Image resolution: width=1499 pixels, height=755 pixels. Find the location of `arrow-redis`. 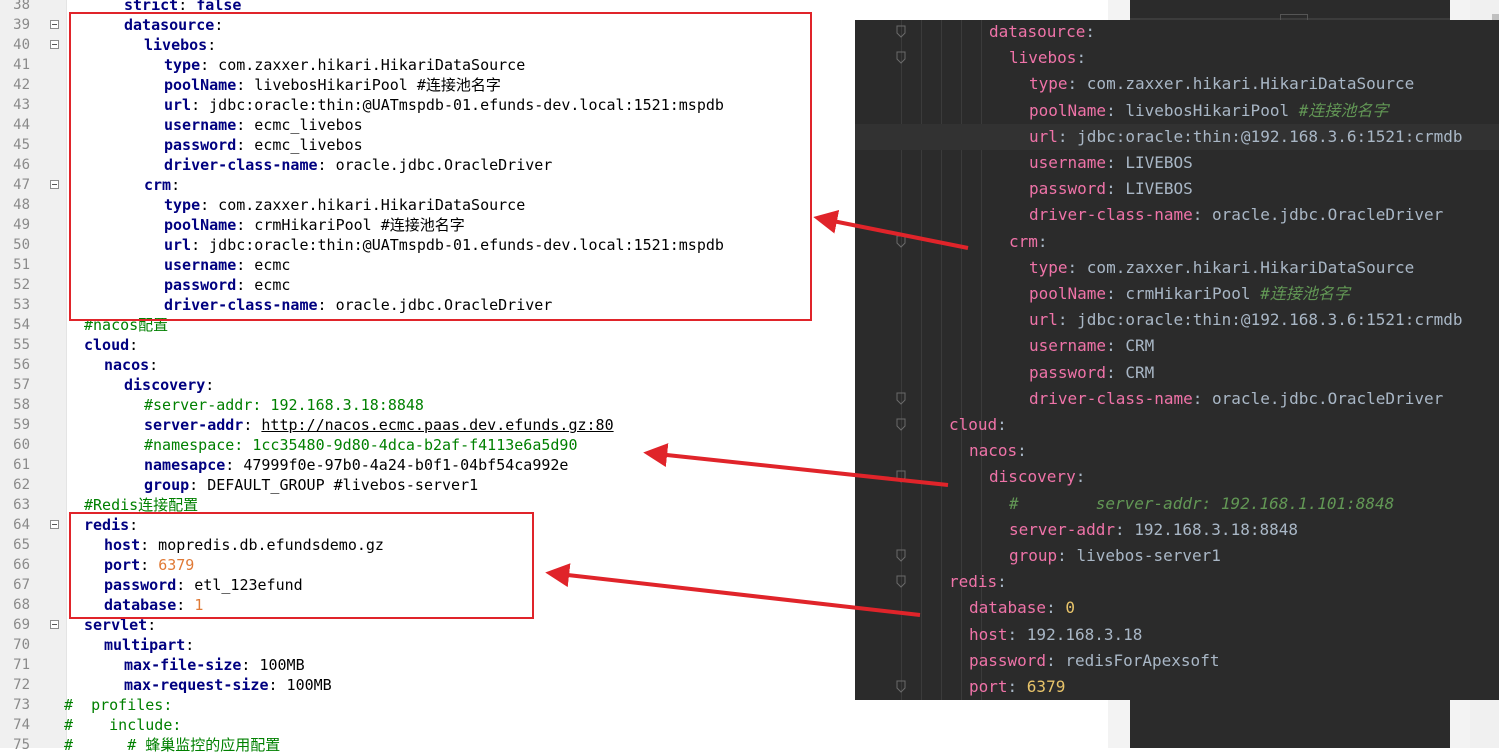

arrow-redis is located at coordinates (733, 590).